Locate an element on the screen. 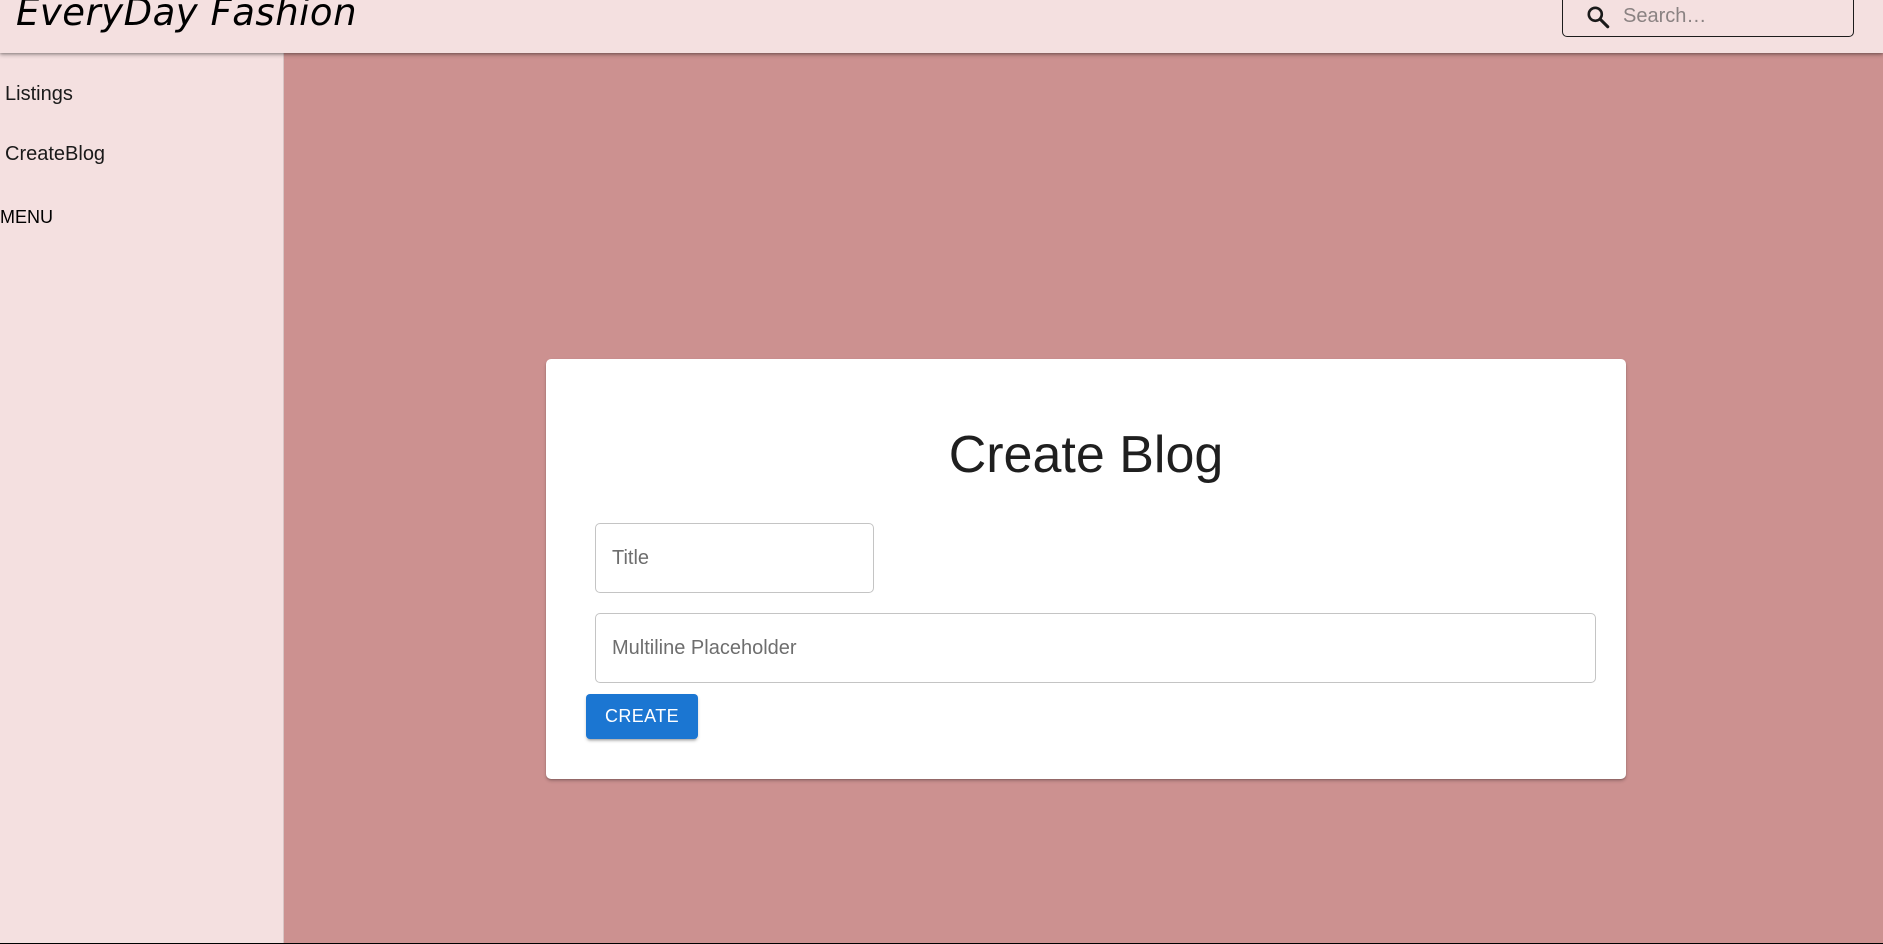 This screenshot has width=1883, height=944. app-bar: EveryDay Fashion is located at coordinates (941, 26).